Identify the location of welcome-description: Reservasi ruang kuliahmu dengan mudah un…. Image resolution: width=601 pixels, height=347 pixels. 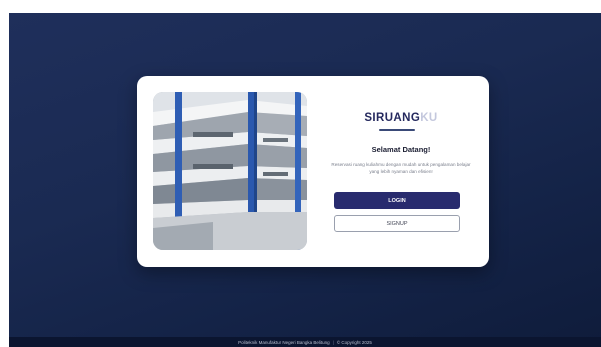
(401, 168).